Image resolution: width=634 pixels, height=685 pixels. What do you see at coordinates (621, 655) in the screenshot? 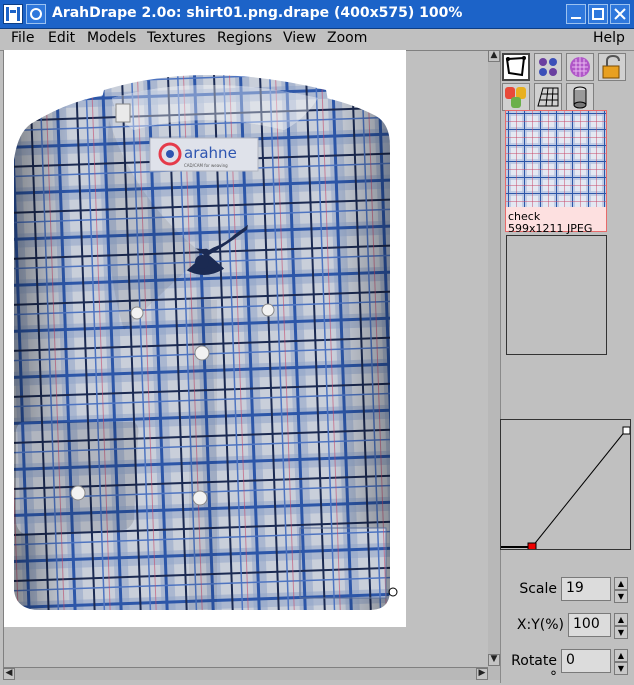
I see `rotate-spin-up-icon: ▲` at bounding box center [621, 655].